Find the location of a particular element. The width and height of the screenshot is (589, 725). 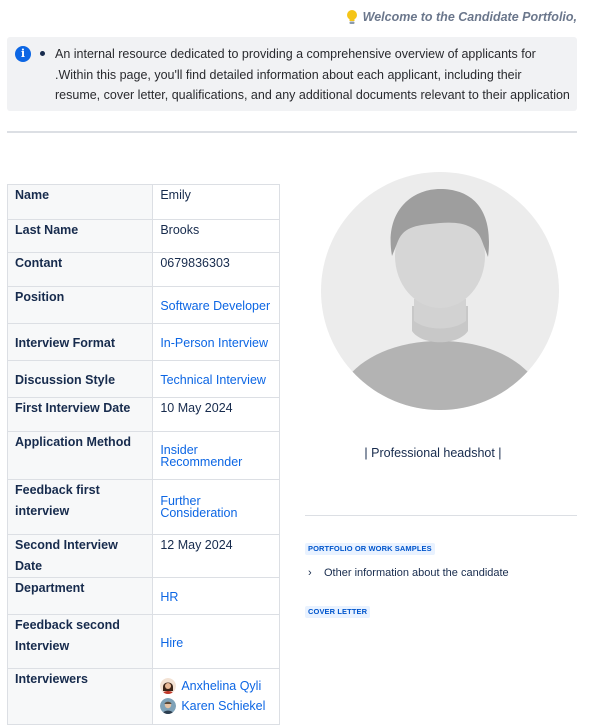

list-bullet is located at coordinates (42, 53).